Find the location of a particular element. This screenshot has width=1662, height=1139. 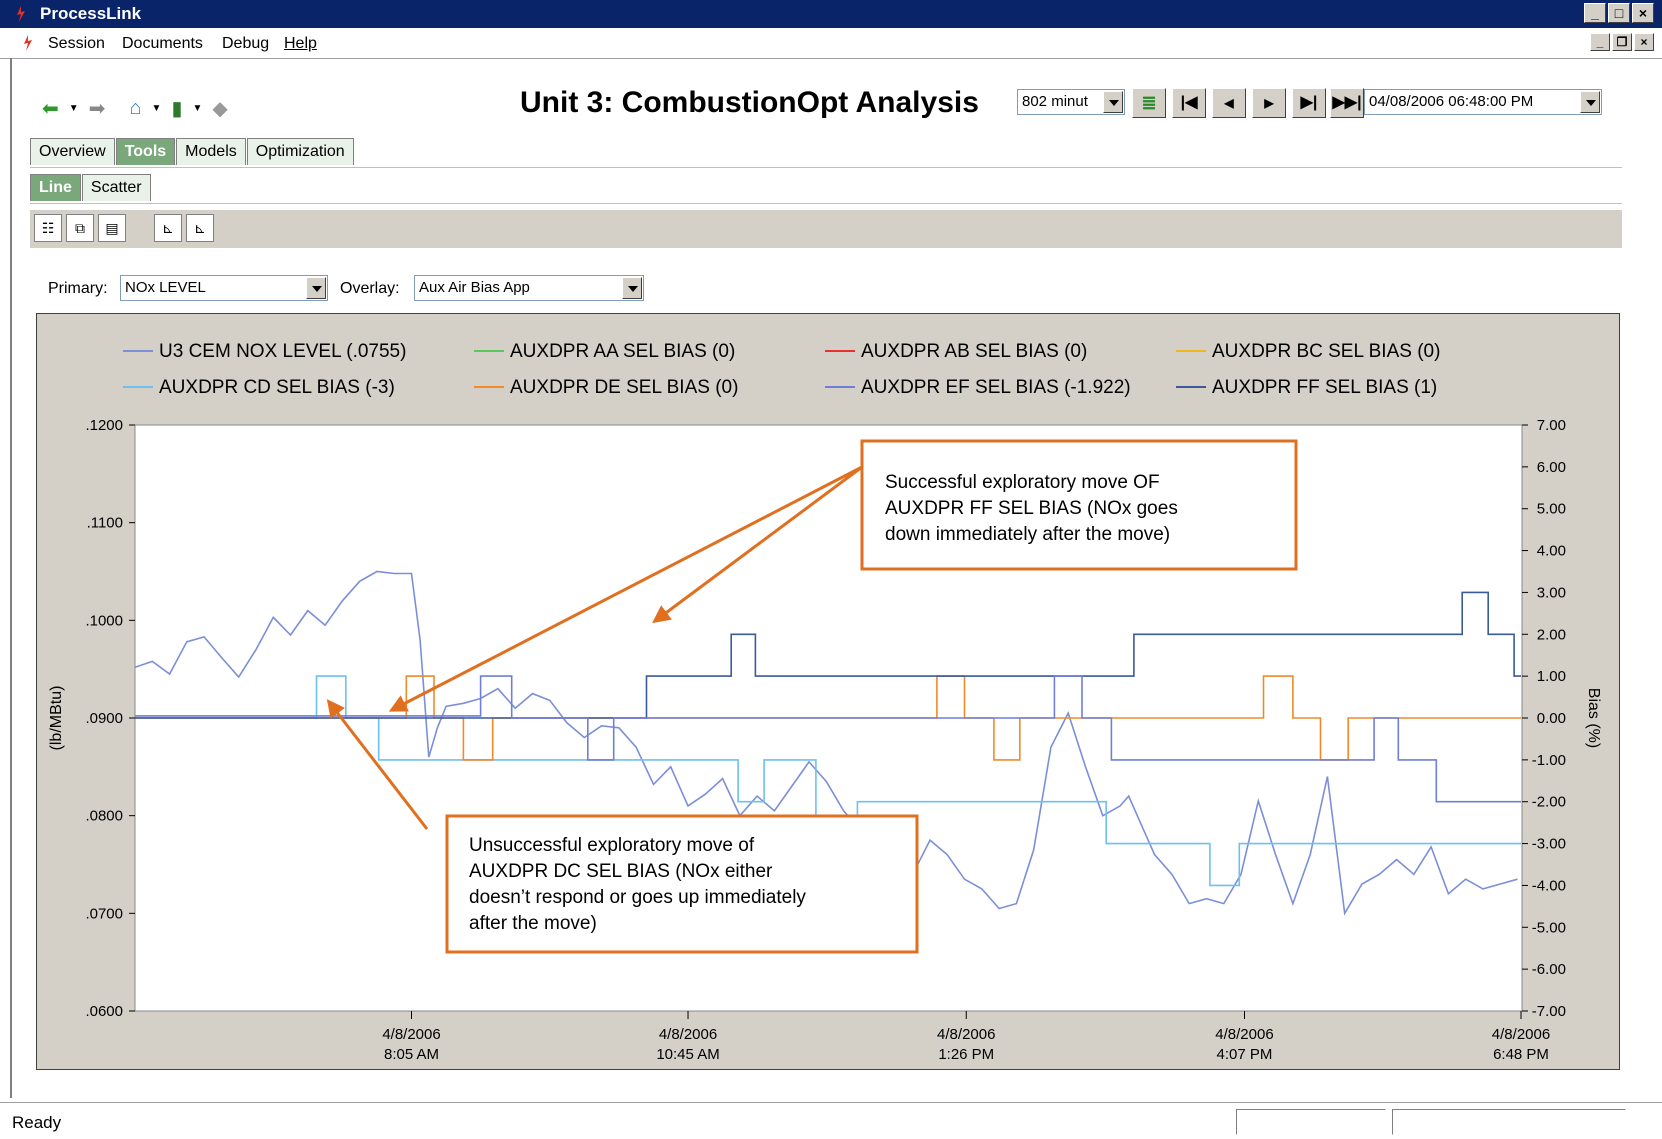

mdi-minimize-button: _ is located at coordinates (1600, 42).